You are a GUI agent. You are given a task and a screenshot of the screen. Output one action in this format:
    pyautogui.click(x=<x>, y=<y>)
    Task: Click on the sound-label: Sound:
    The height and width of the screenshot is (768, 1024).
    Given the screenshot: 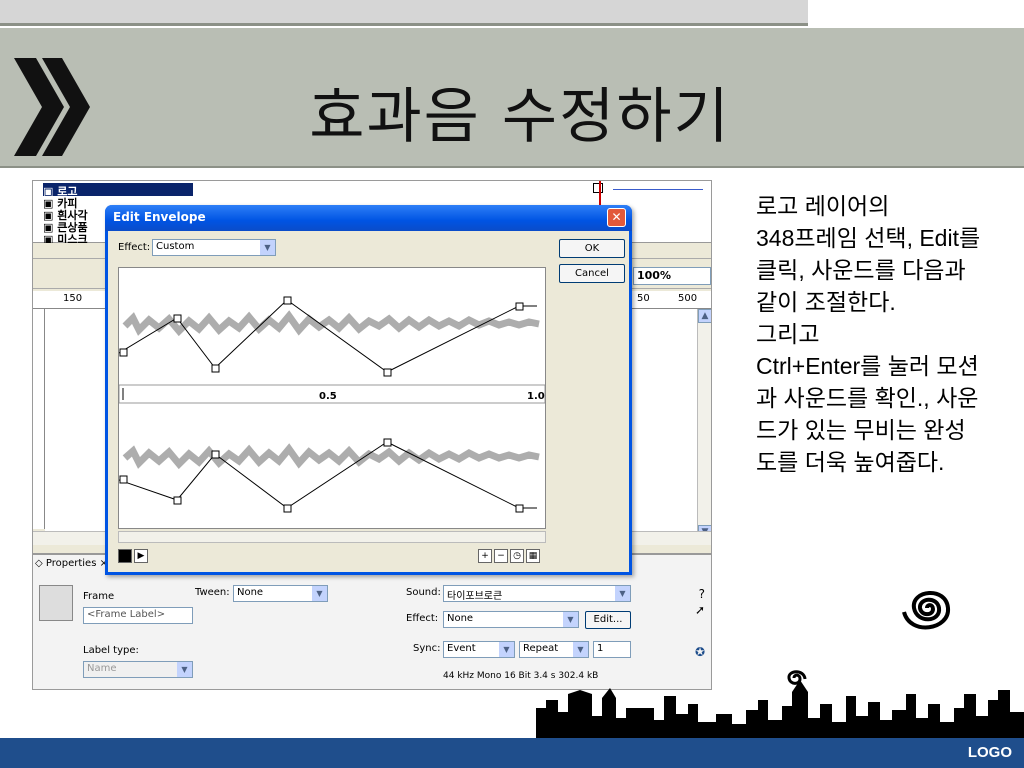 What is the action you would take?
    pyautogui.click(x=423, y=592)
    